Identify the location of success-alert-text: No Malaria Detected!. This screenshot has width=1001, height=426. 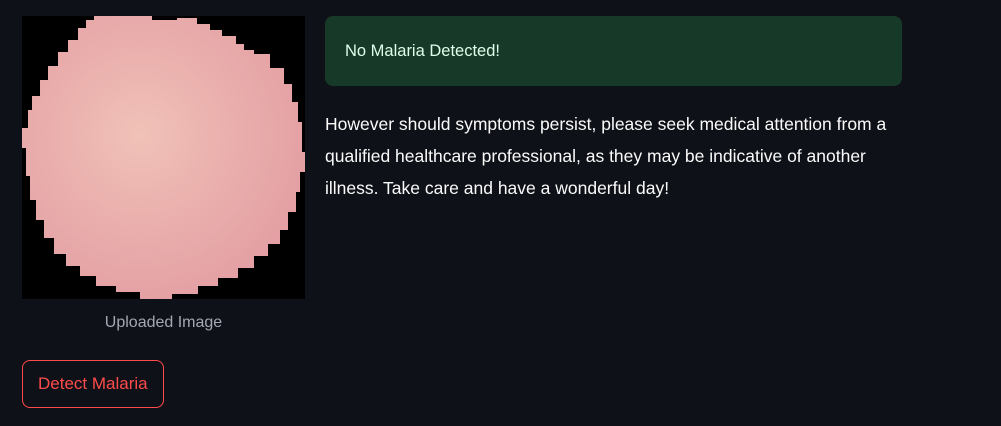
(422, 50).